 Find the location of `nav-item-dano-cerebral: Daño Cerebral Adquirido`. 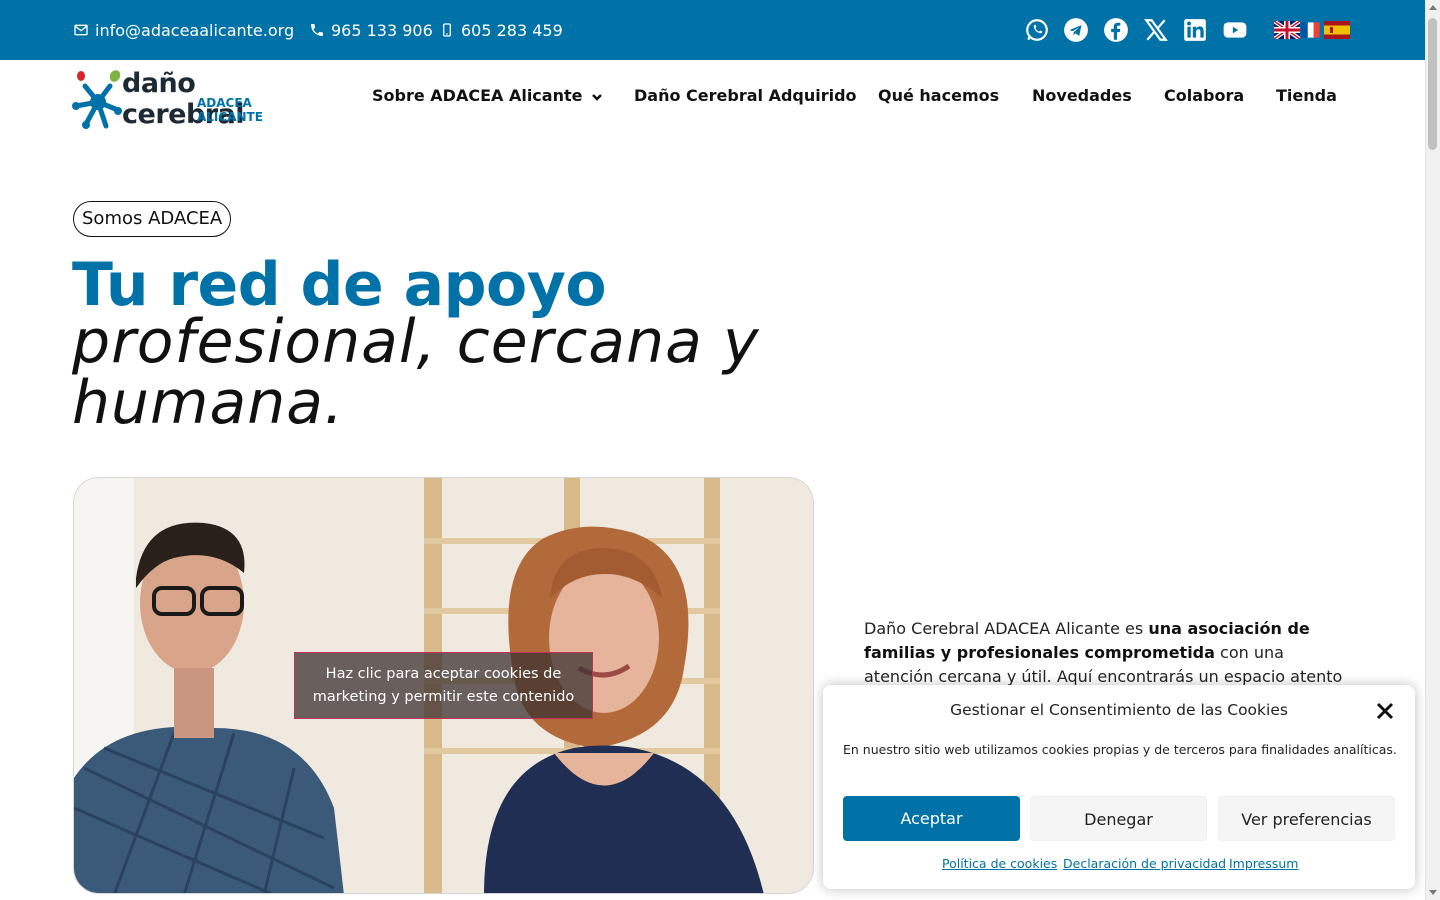

nav-item-dano-cerebral: Daño Cerebral Adquirido is located at coordinates (745, 95).